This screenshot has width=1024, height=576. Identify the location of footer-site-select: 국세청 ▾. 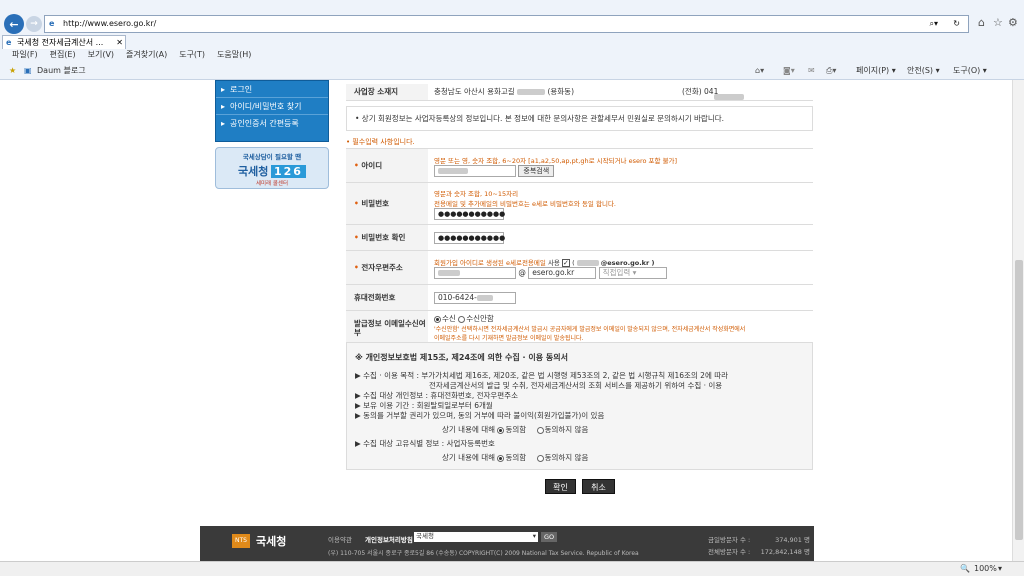
(476, 537).